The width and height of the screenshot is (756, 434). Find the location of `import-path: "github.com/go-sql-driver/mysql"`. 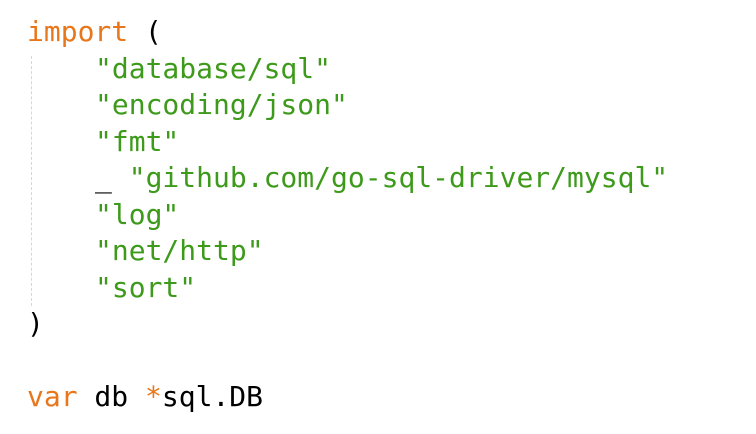

import-path: "github.com/go-sql-driver/mysql" is located at coordinates (398, 177).